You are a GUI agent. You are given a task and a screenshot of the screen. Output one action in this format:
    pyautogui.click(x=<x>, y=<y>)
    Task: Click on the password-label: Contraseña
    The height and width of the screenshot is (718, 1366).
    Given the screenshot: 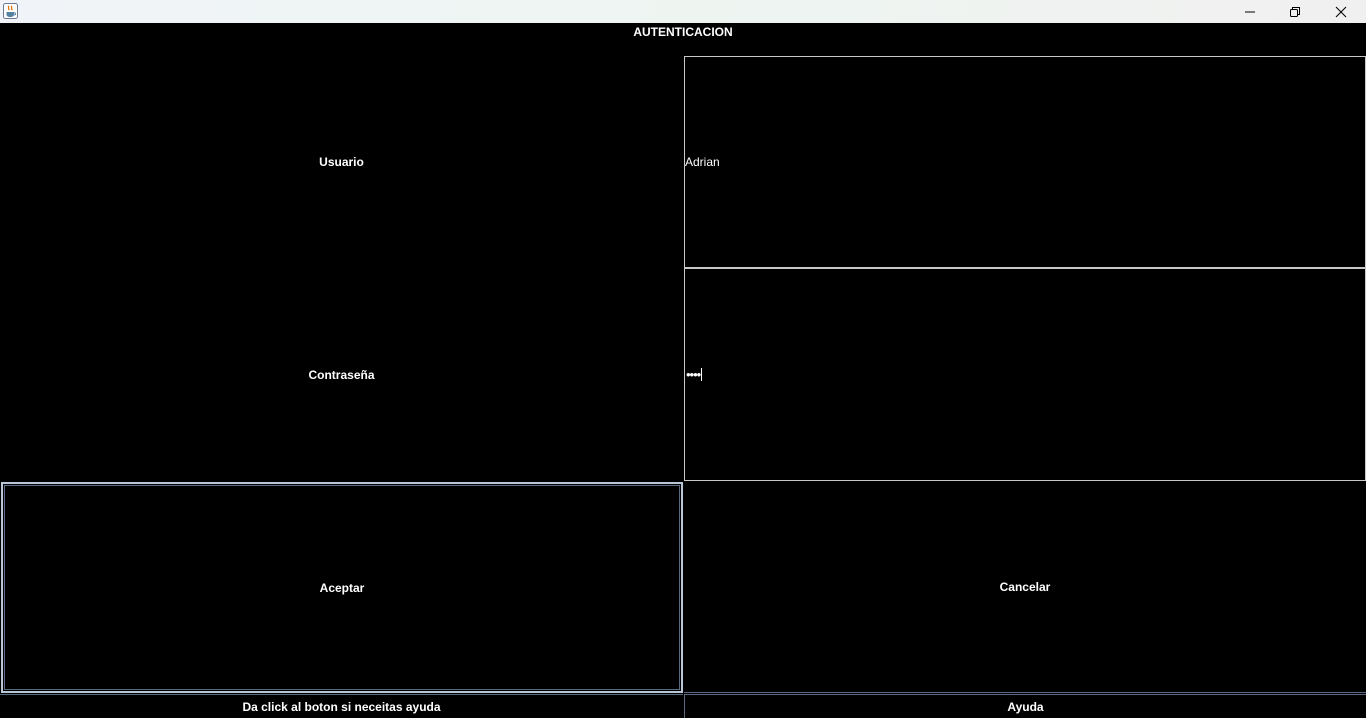 What is the action you would take?
    pyautogui.click(x=341, y=374)
    